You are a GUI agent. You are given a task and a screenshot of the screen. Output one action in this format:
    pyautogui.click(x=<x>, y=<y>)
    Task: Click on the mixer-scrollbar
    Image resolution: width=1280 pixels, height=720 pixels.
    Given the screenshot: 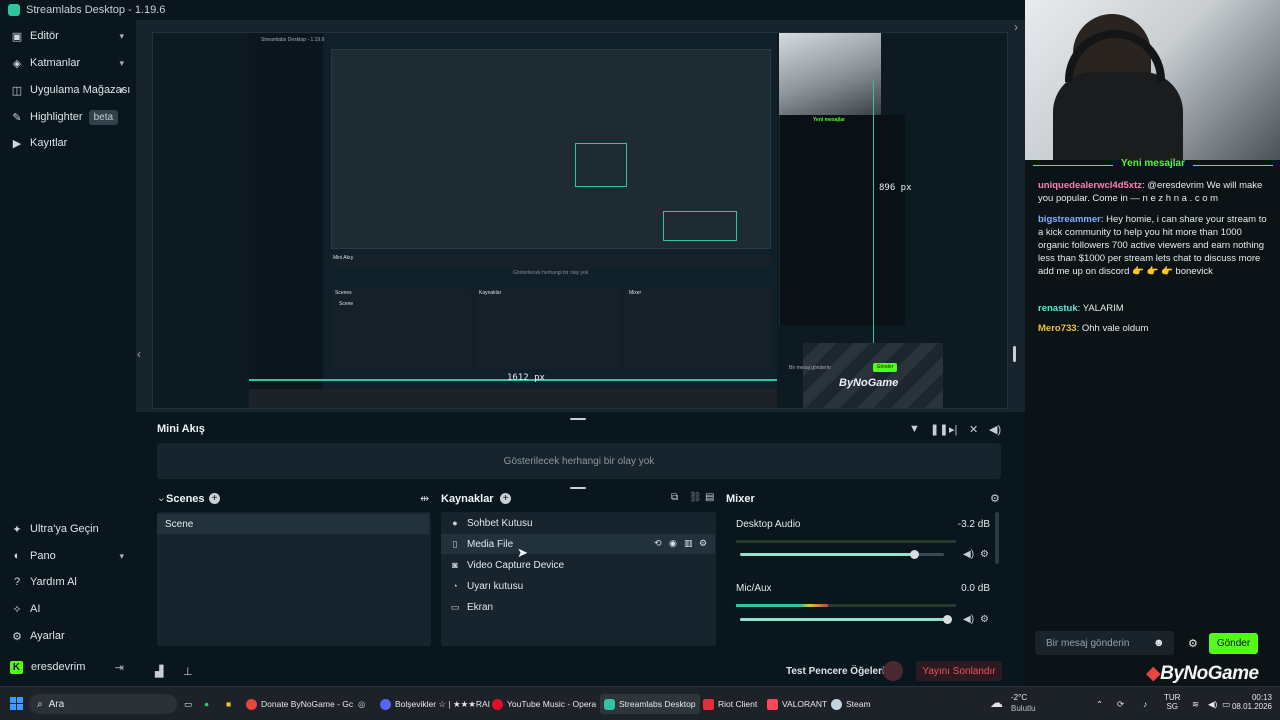 What is the action you would take?
    pyautogui.click(x=997, y=538)
    